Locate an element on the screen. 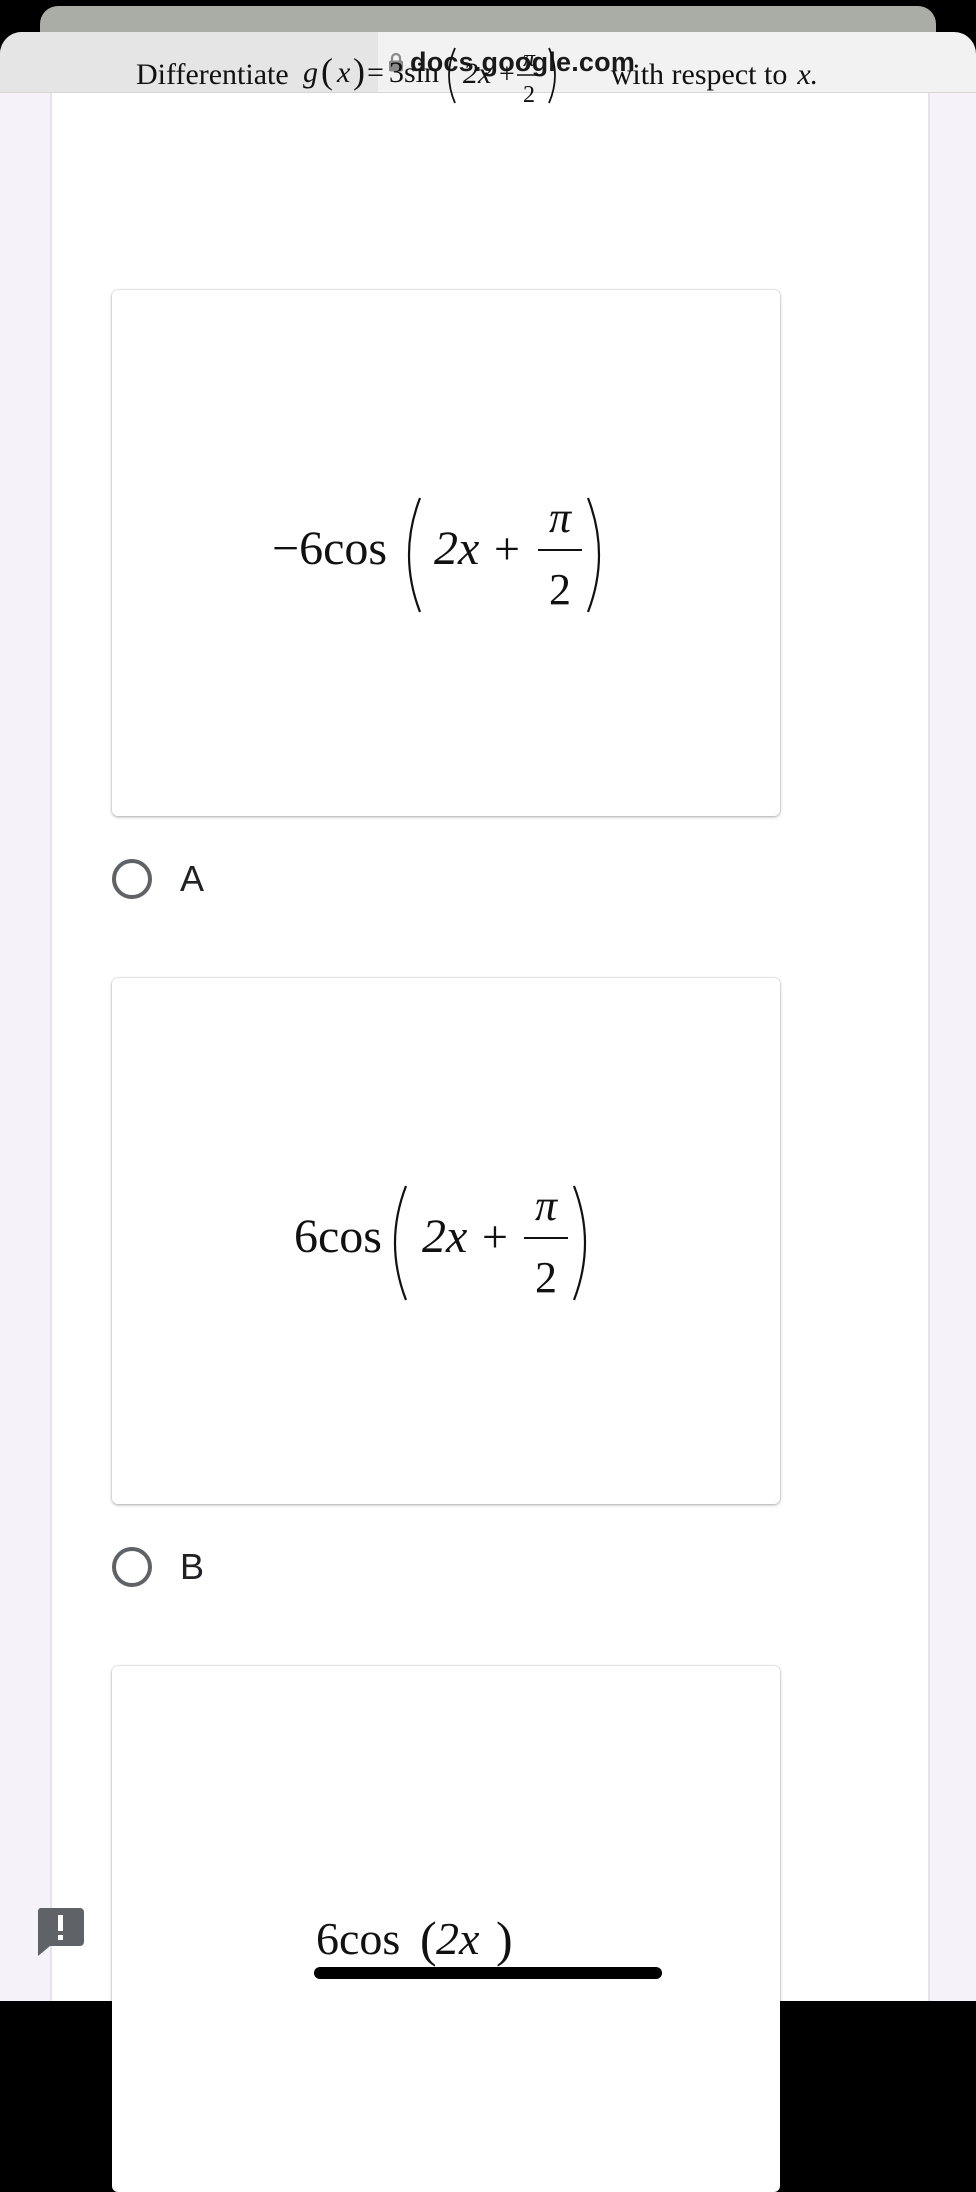 This screenshot has height=2192, width=976. option-c-coef: 6cos is located at coordinates (358, 1938).